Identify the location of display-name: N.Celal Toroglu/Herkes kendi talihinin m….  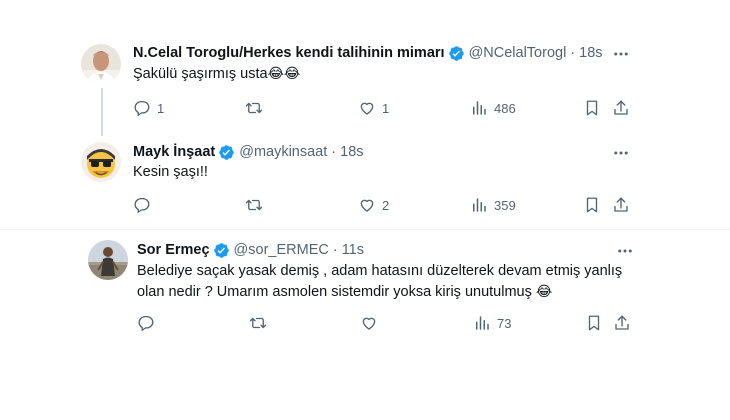
(289, 53).